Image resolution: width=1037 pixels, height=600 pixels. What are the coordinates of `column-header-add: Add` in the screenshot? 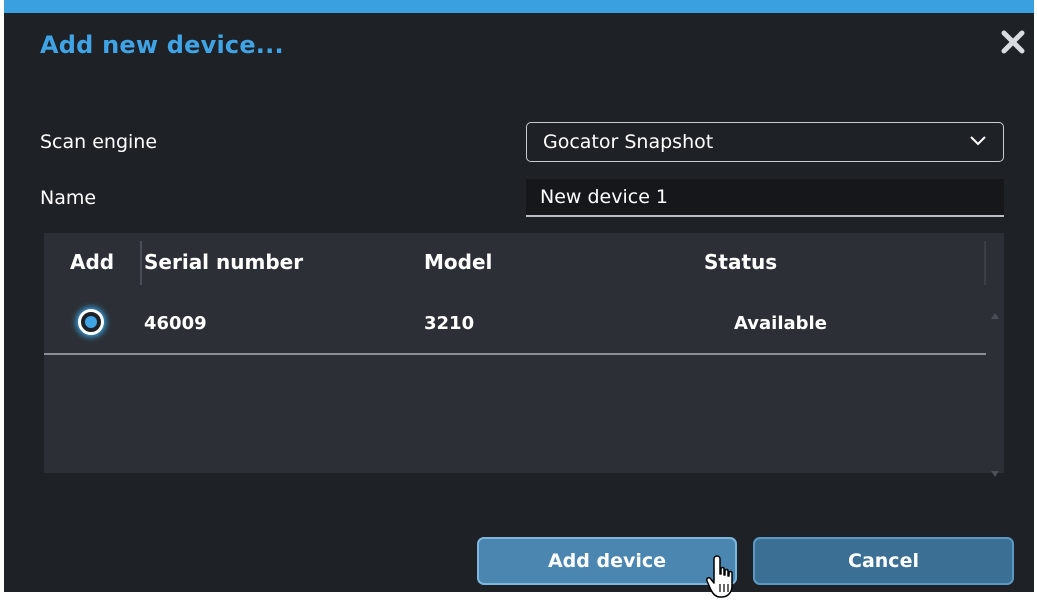 It's located at (92, 262).